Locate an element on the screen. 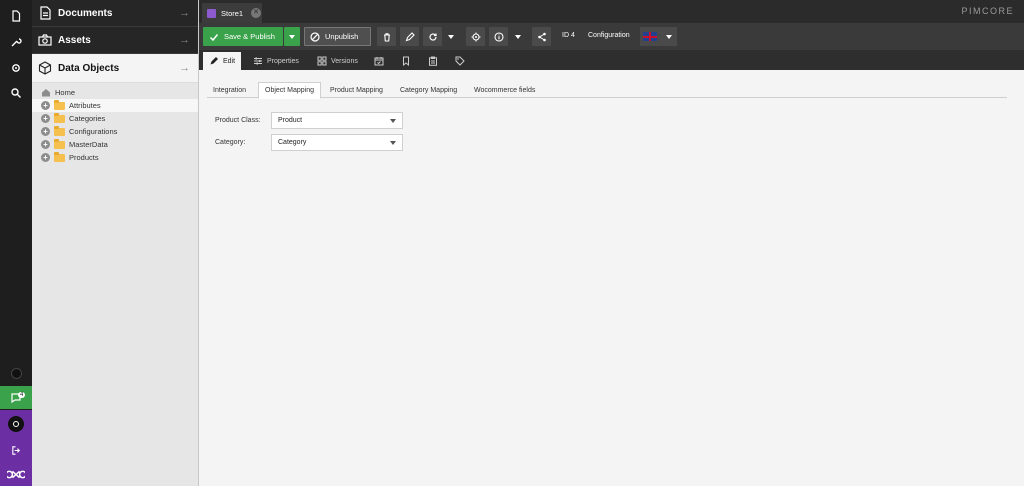 The width and height of the screenshot is (1024, 486). close-icon: ✕ is located at coordinates (256, 13).